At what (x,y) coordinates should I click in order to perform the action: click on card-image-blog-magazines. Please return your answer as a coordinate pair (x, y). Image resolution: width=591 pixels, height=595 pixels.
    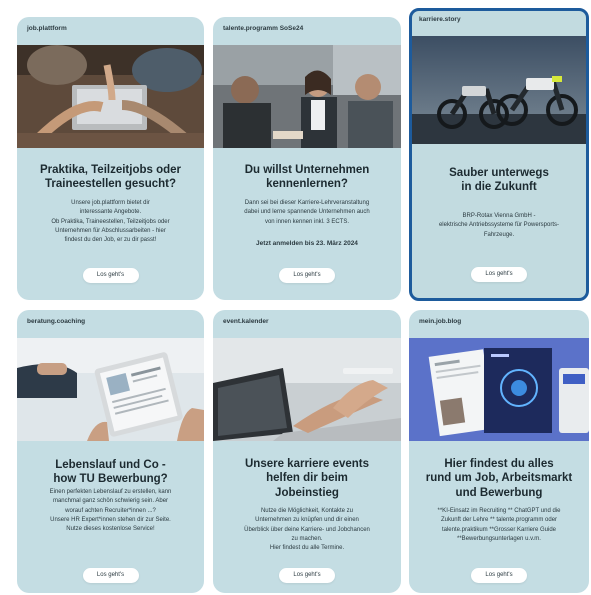
    Looking at the image, I should click on (499, 389).